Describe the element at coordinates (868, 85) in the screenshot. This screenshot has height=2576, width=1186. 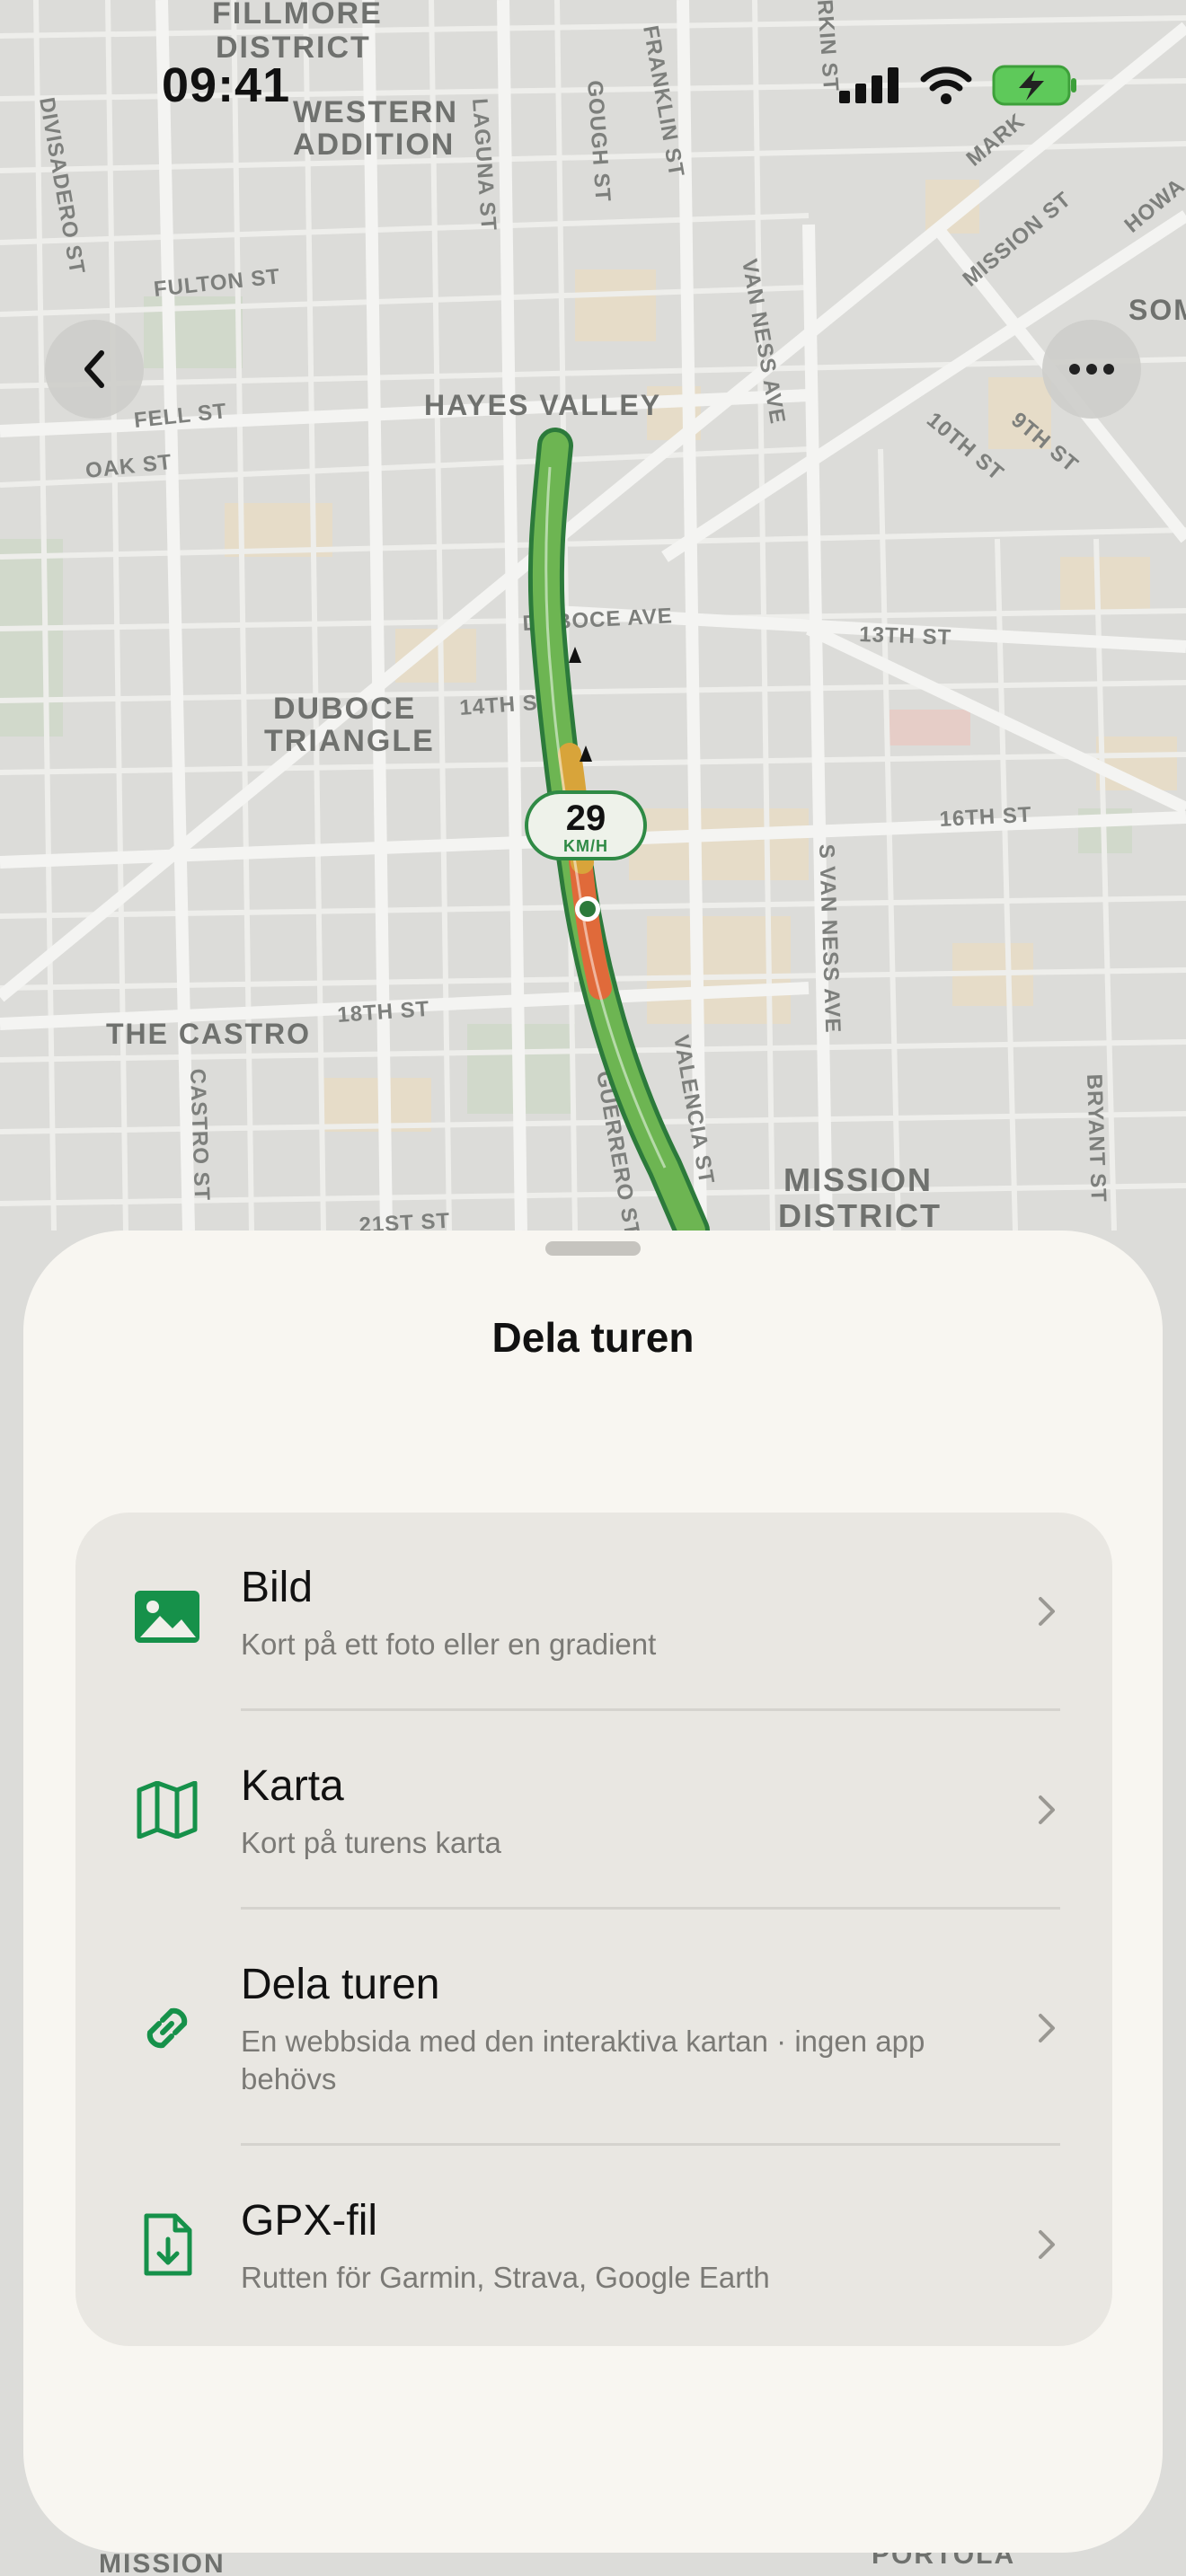
I see `cellular-signal-icon` at that location.